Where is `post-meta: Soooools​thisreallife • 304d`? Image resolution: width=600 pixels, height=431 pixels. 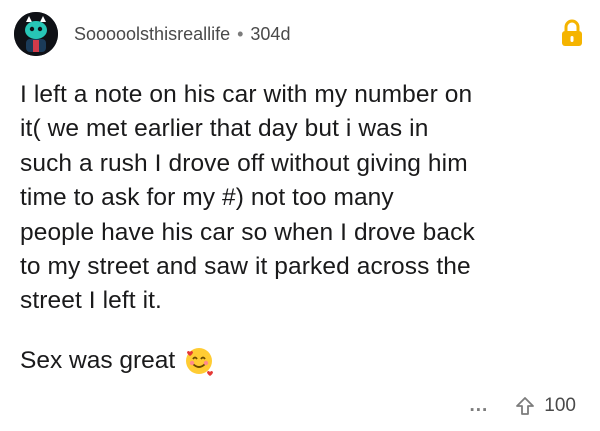
post-meta: Soooools​thisreallife • 304d is located at coordinates (182, 34).